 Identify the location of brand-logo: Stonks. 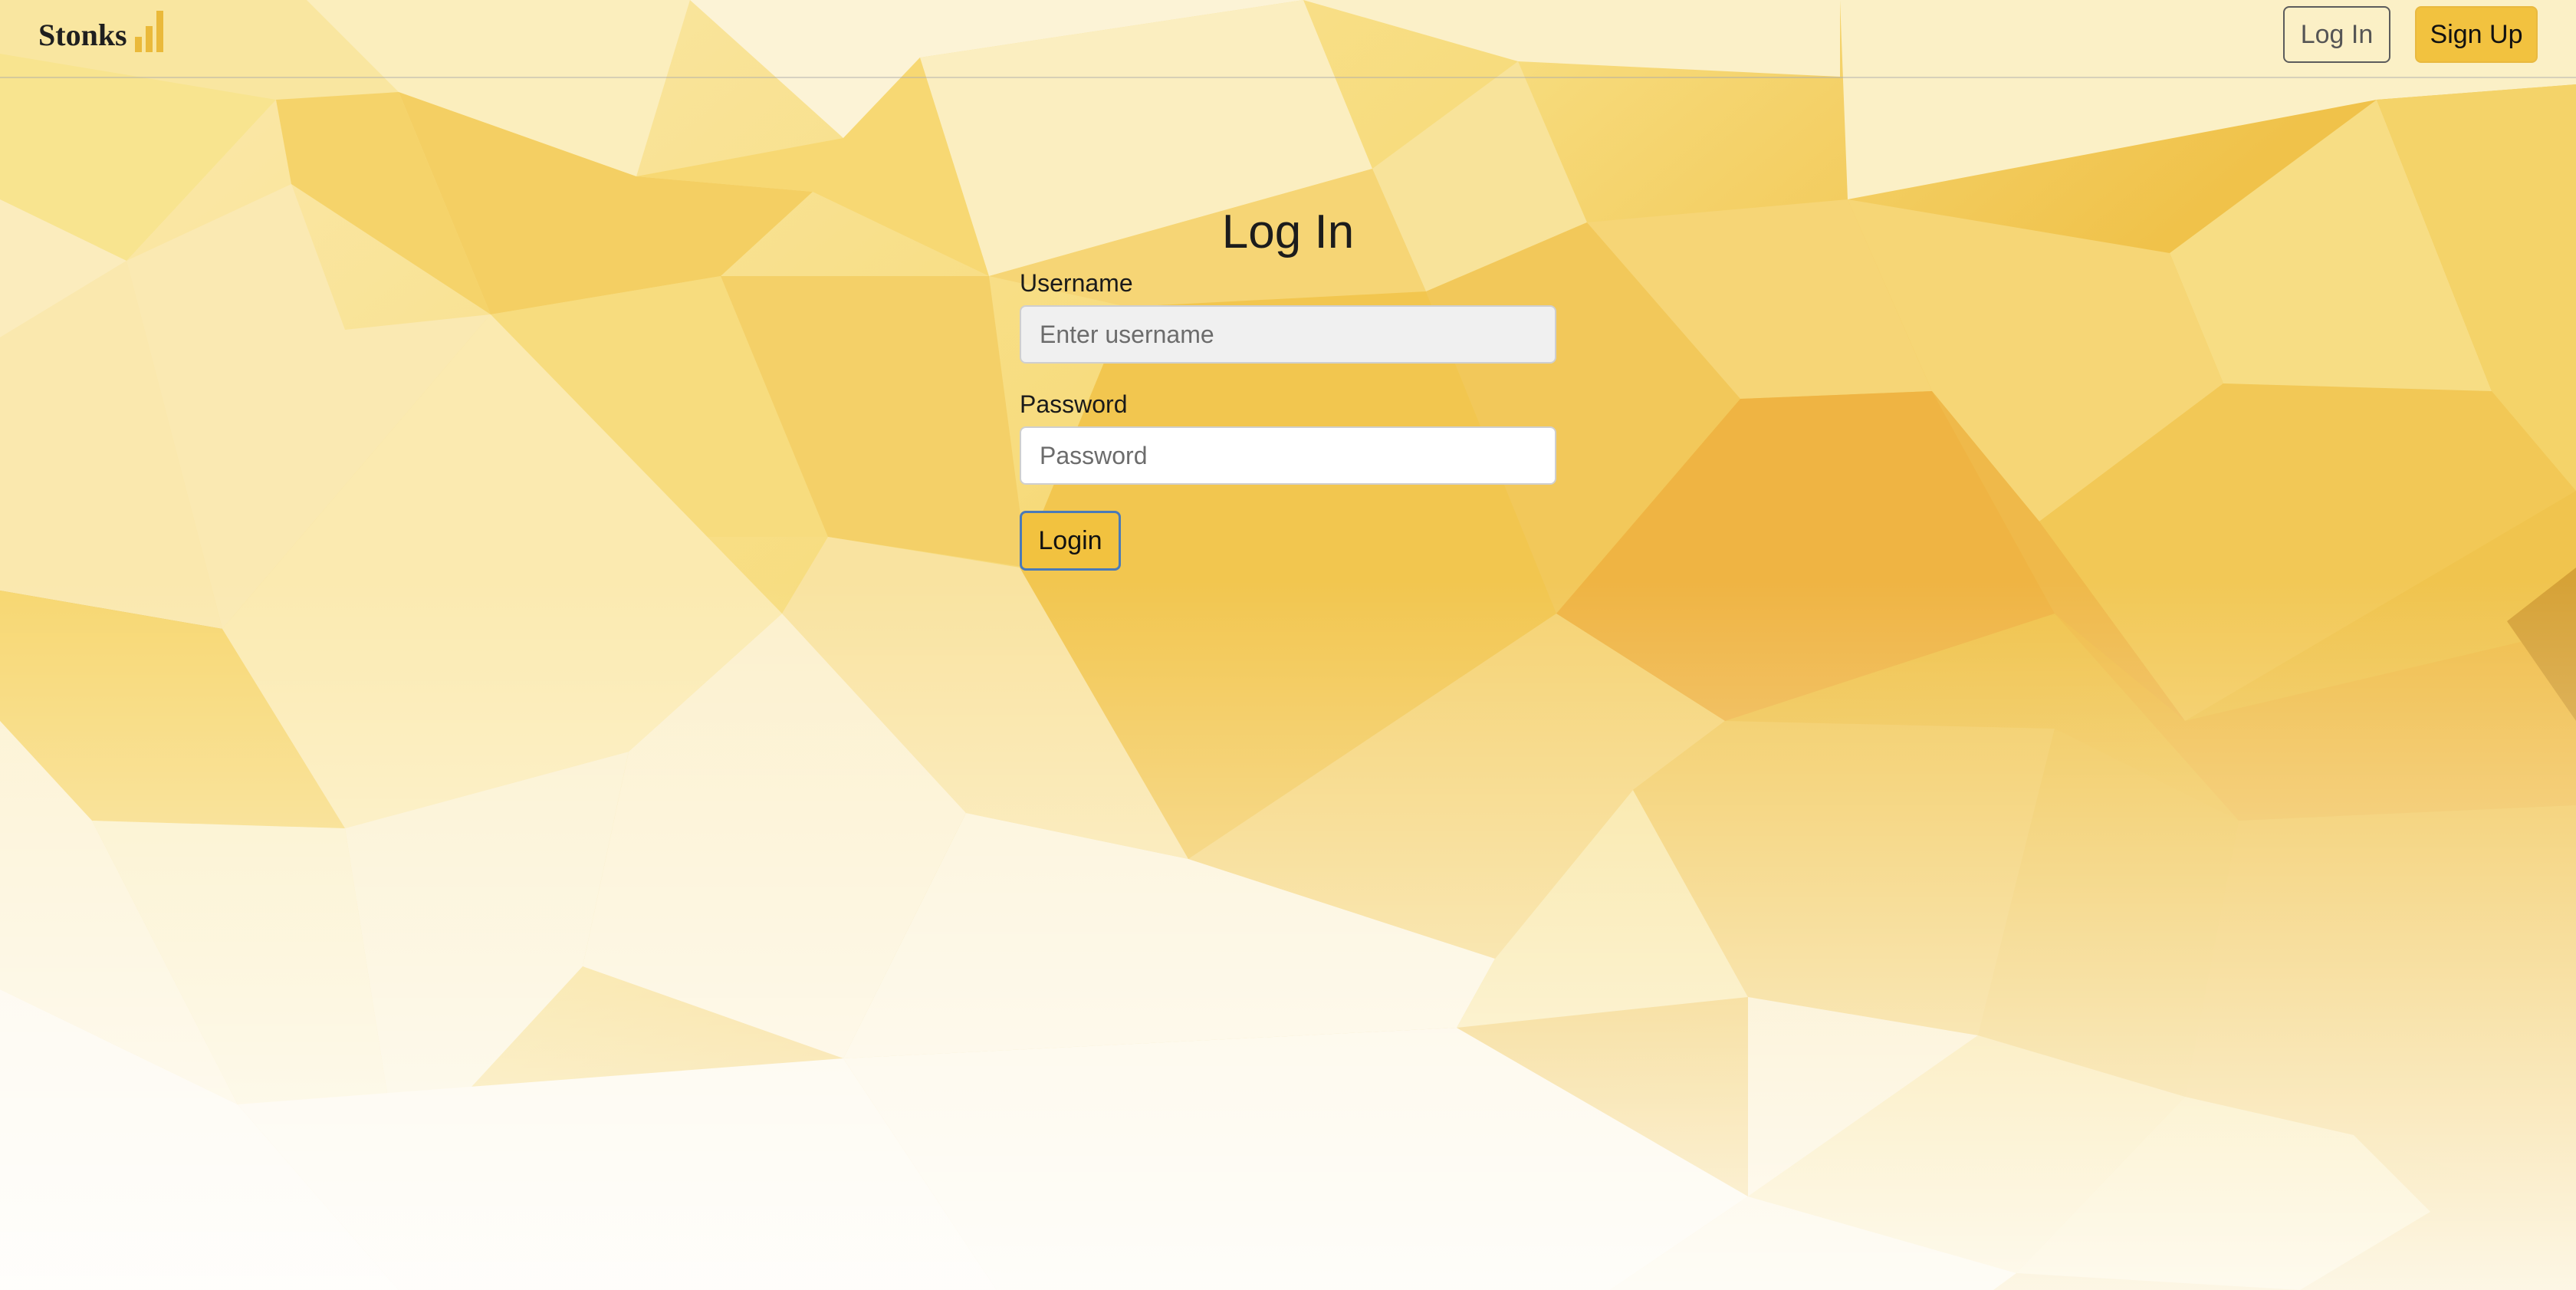
(101, 32).